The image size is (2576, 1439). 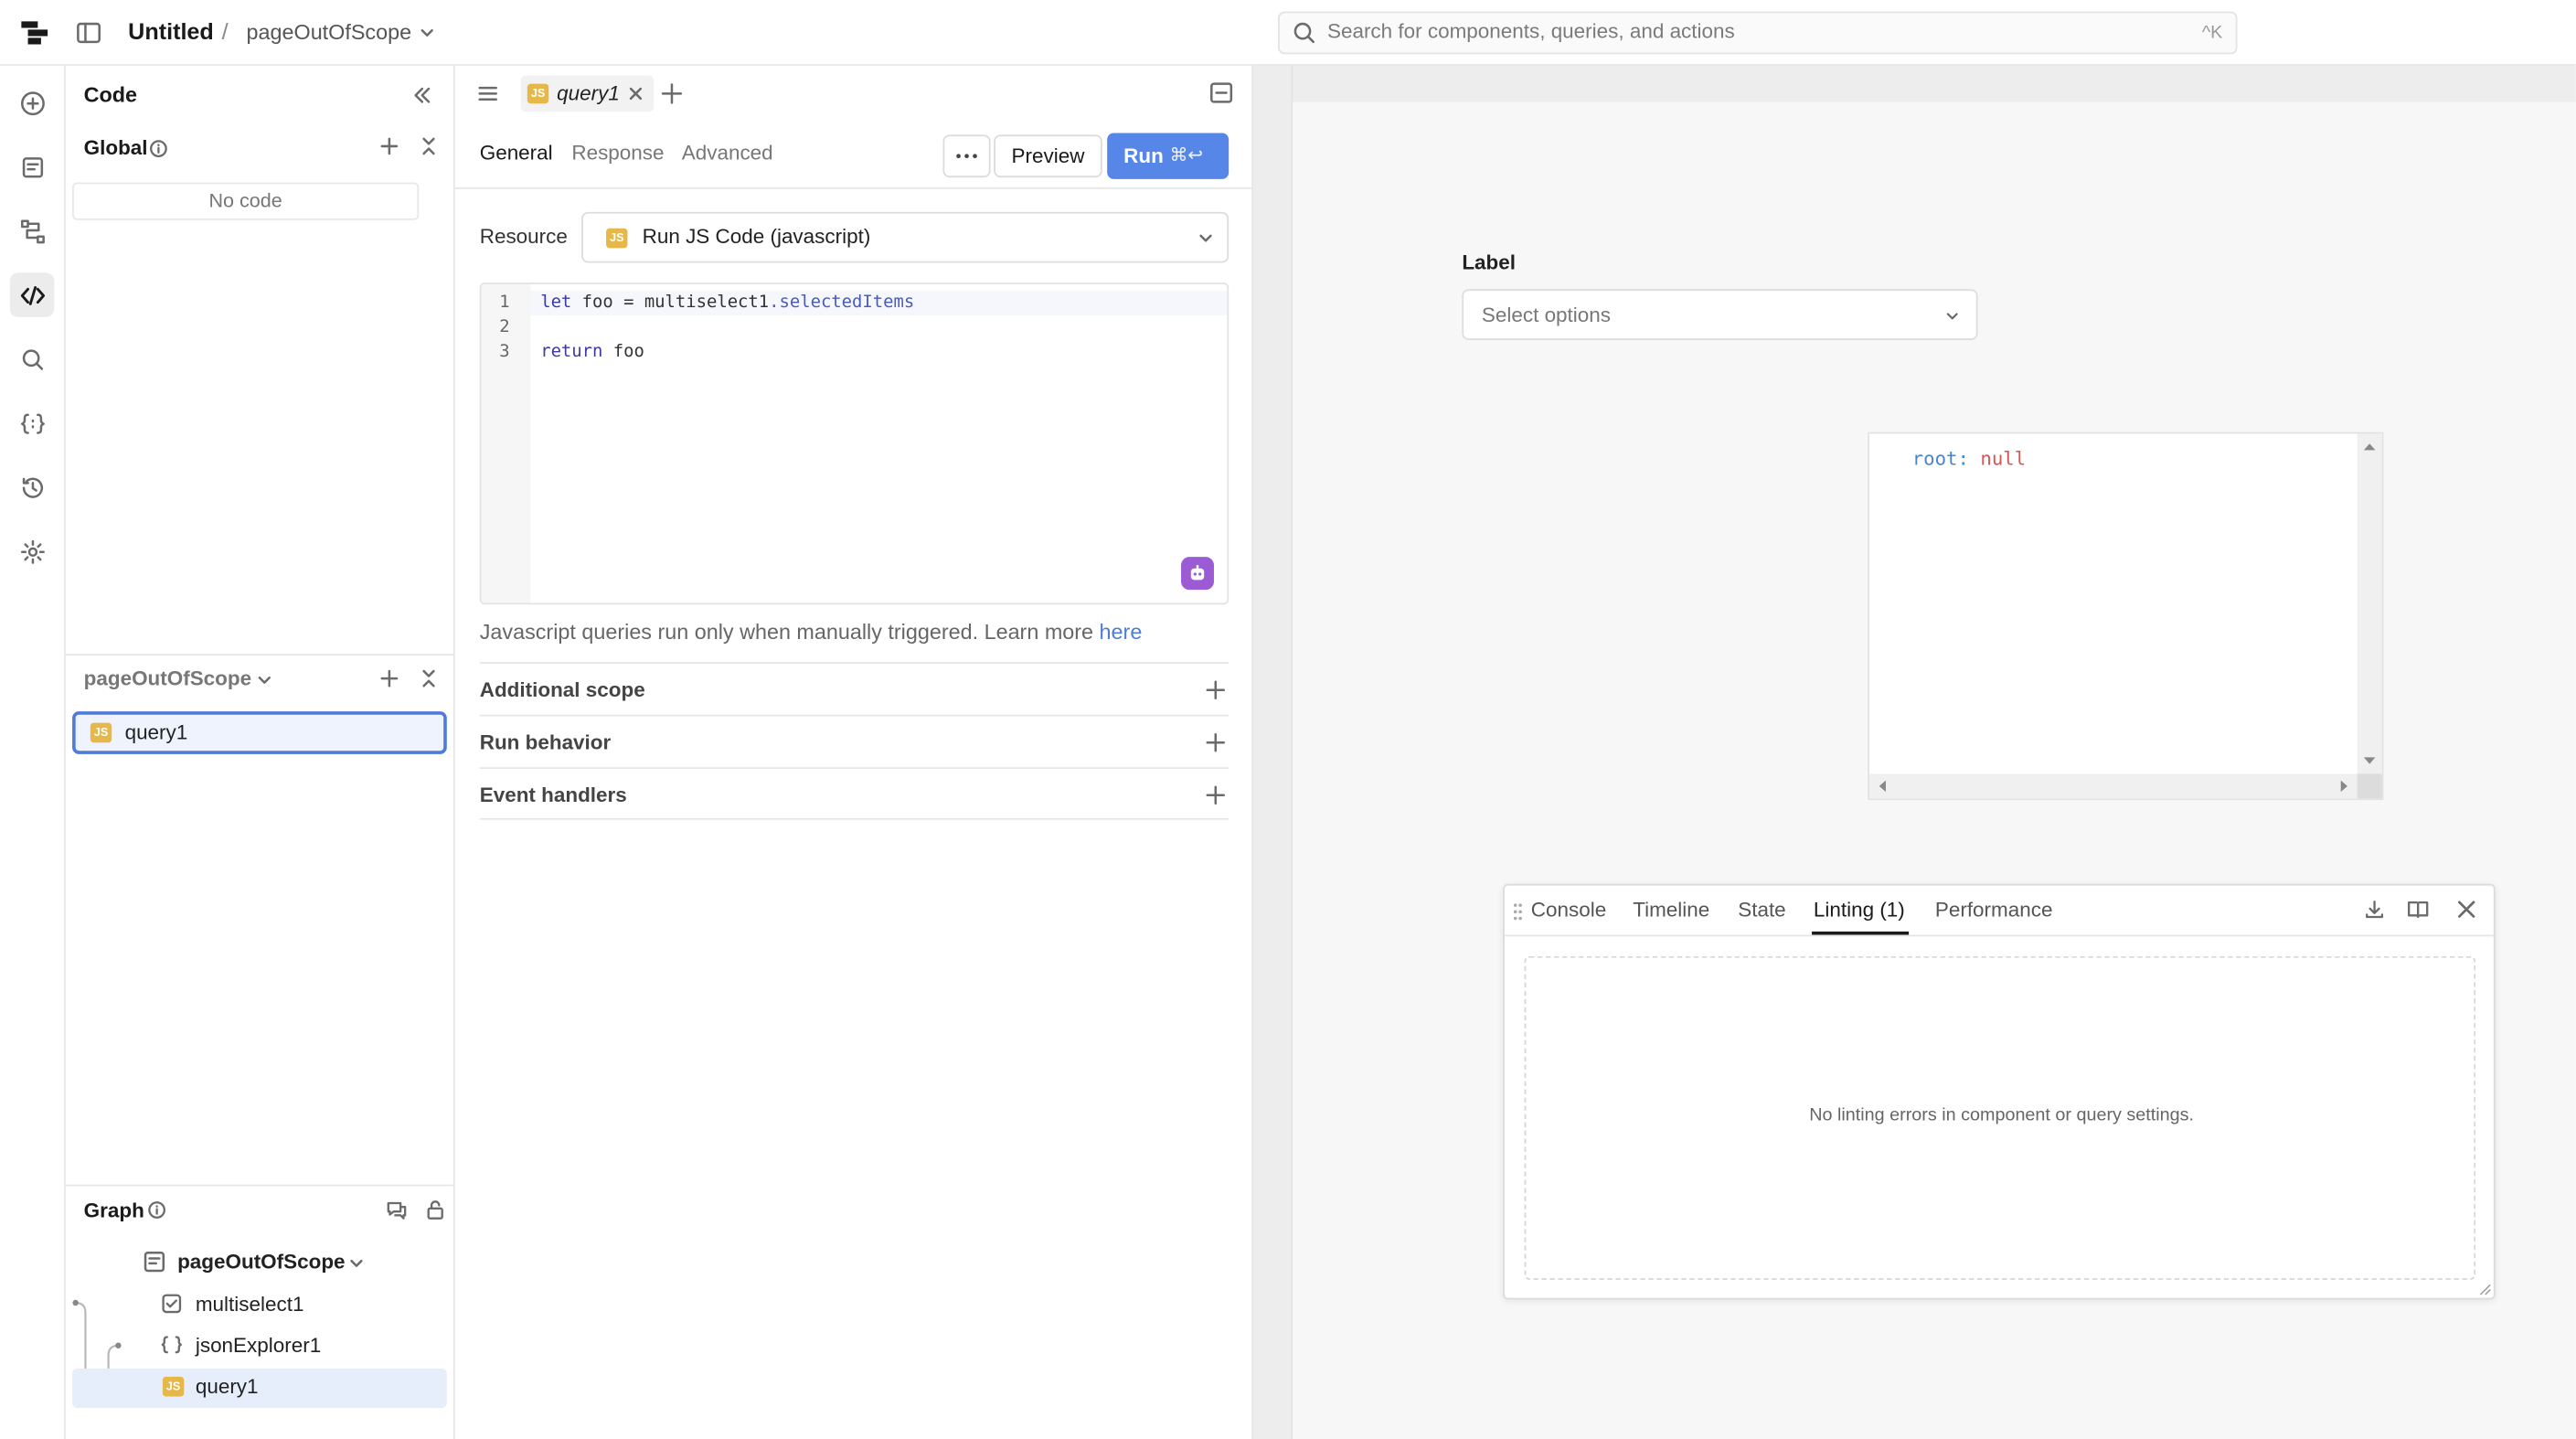 I want to click on multiselect-label: Label, so click(x=1489, y=262).